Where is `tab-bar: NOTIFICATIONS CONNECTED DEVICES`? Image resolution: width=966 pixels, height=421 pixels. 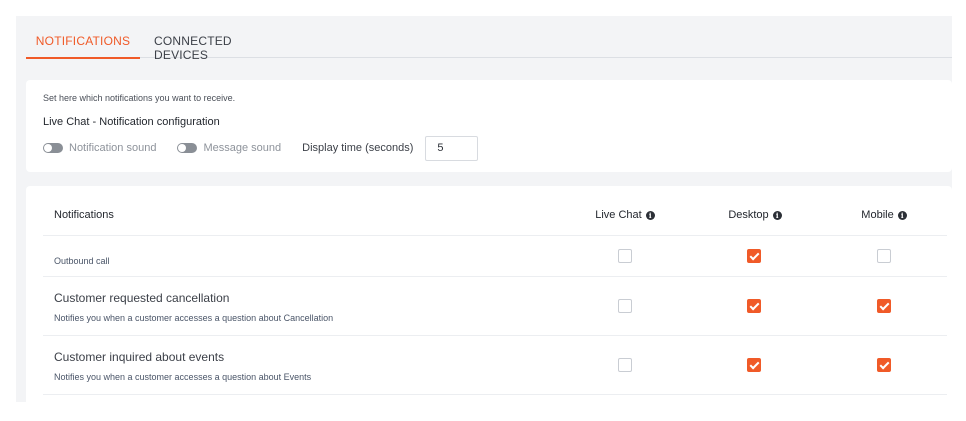
tab-bar: NOTIFICATIONS CONNECTED DEVICES is located at coordinates (489, 39).